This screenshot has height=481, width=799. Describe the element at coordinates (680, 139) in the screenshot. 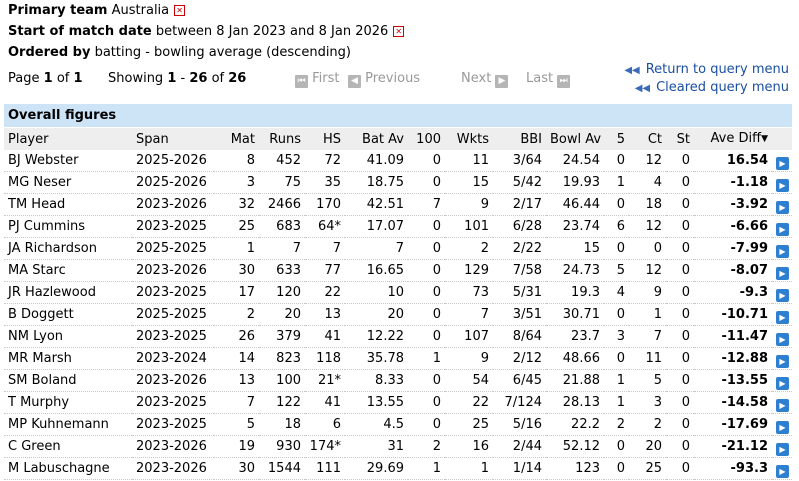

I see `column-header-st: St` at that location.